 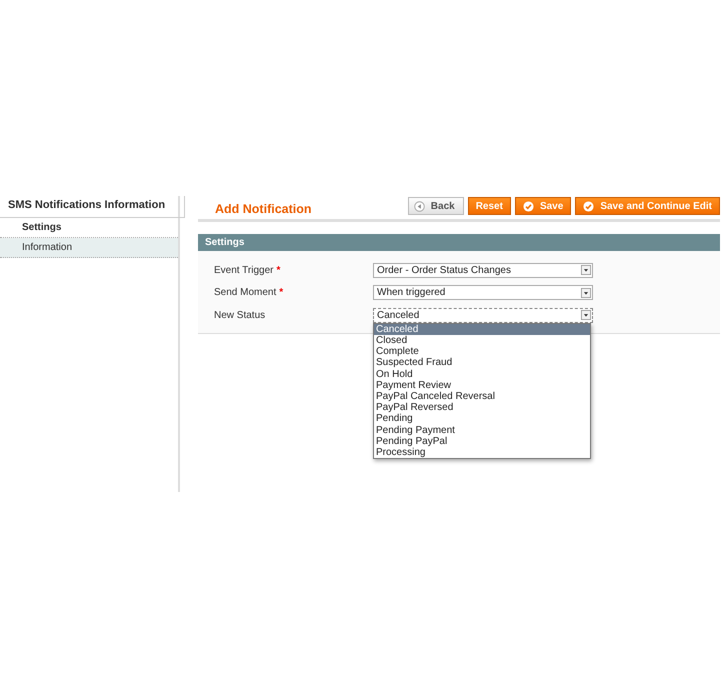 What do you see at coordinates (482, 396) in the screenshot?
I see `dropdown-option: PayPal Canceled Reversal` at bounding box center [482, 396].